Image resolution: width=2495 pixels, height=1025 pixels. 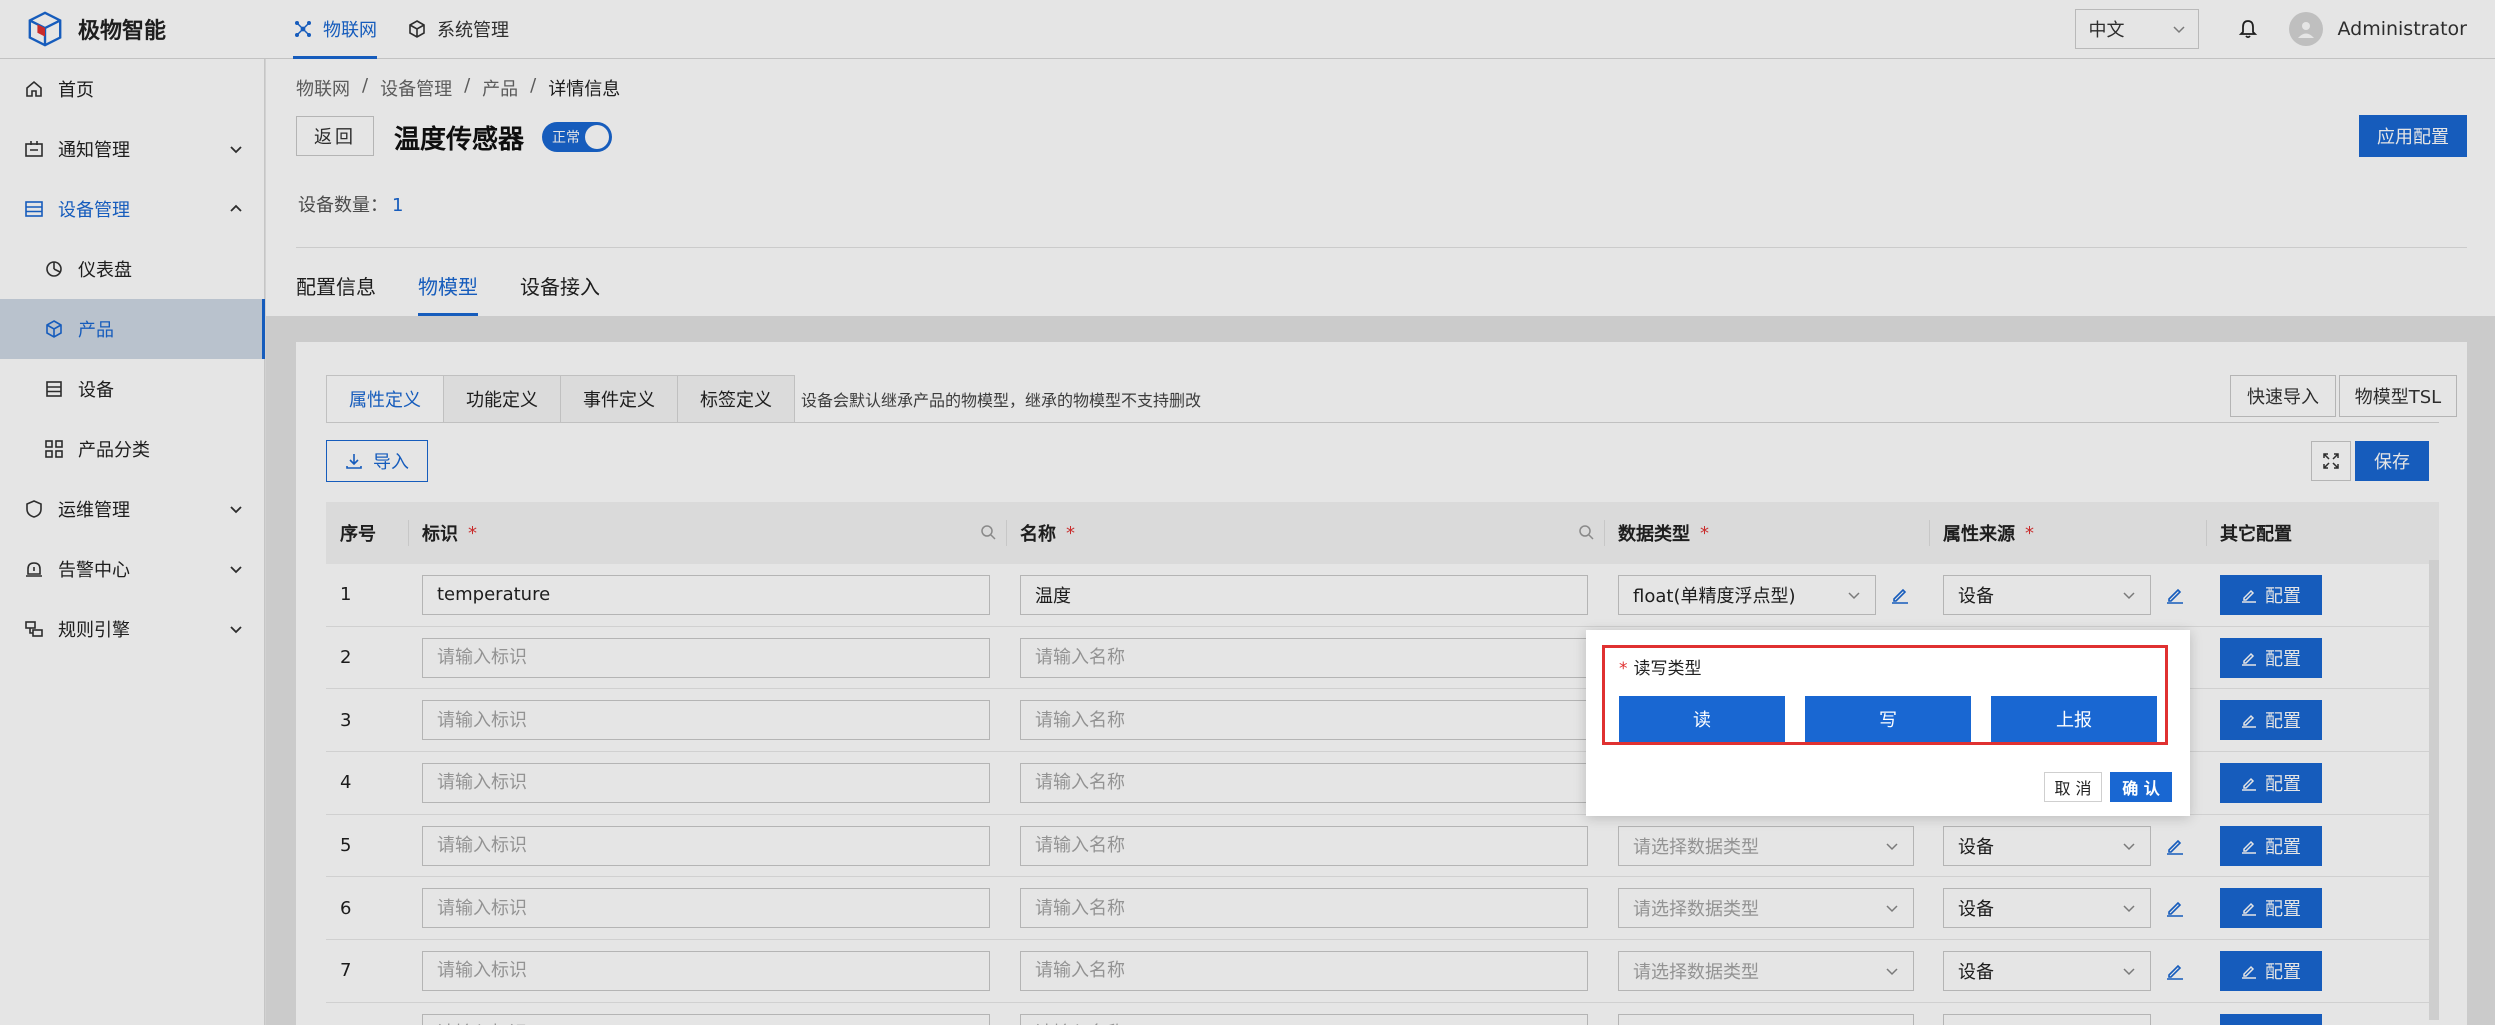 What do you see at coordinates (1885, 695) in the screenshot?
I see `rw-type-highlight: * 读写类型 读 写 上报` at bounding box center [1885, 695].